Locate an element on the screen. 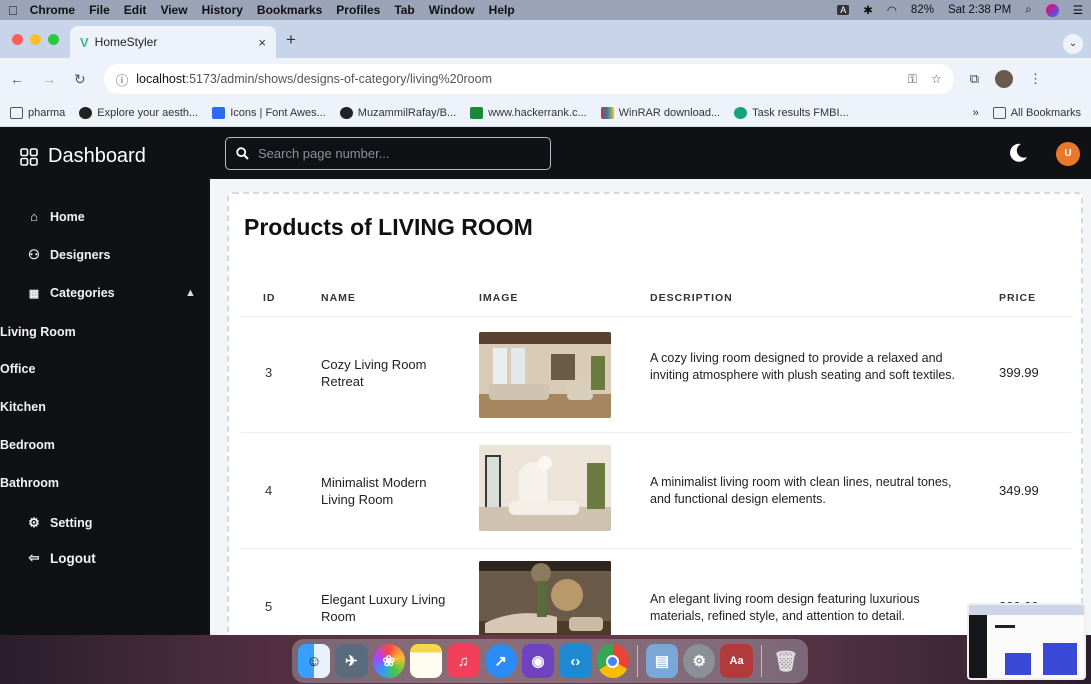 This screenshot has width=1091, height=684. preview-icon: ▤ is located at coordinates (662, 661).